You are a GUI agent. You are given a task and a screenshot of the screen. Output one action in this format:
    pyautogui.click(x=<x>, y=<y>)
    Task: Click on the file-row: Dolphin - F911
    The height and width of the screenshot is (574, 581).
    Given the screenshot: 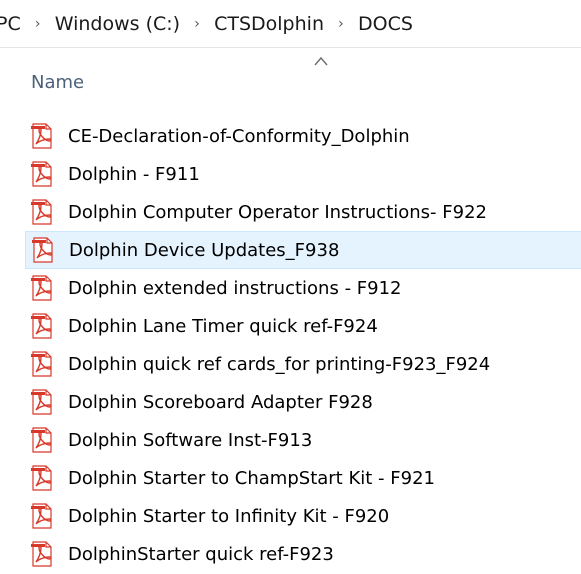 What is the action you would take?
    pyautogui.click(x=290, y=174)
    